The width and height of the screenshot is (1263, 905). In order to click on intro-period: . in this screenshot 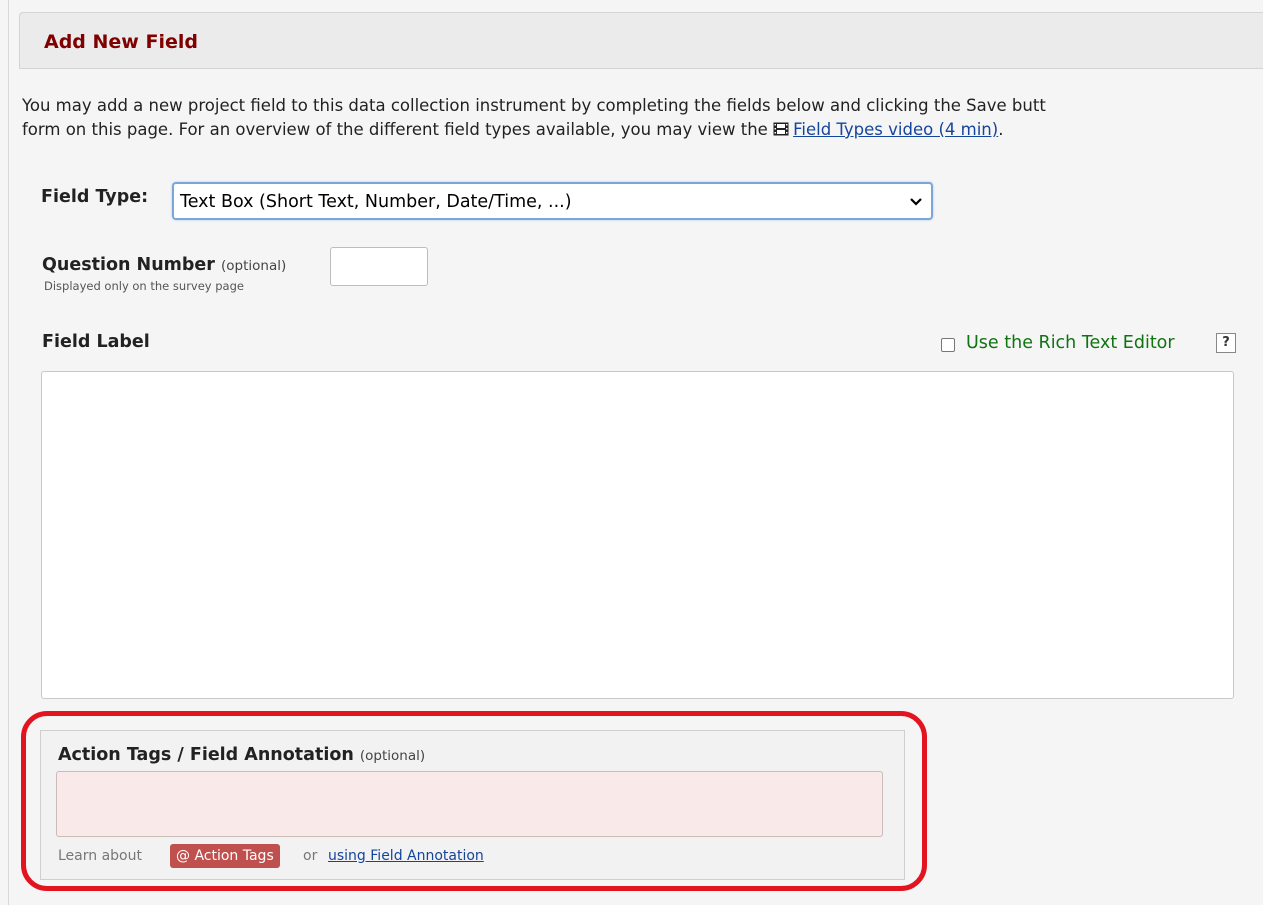, I will do `click(1001, 129)`.